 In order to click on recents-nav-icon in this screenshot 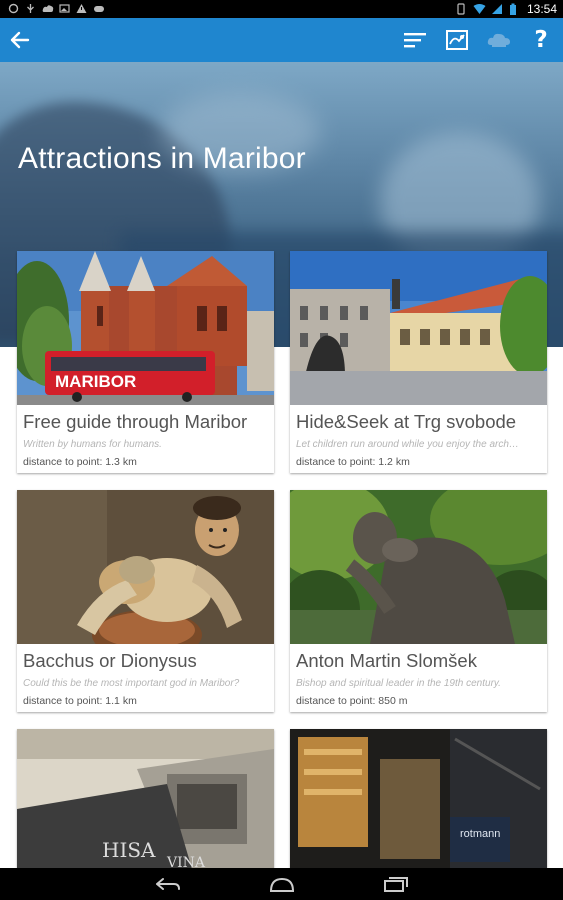, I will do `click(396, 884)`.